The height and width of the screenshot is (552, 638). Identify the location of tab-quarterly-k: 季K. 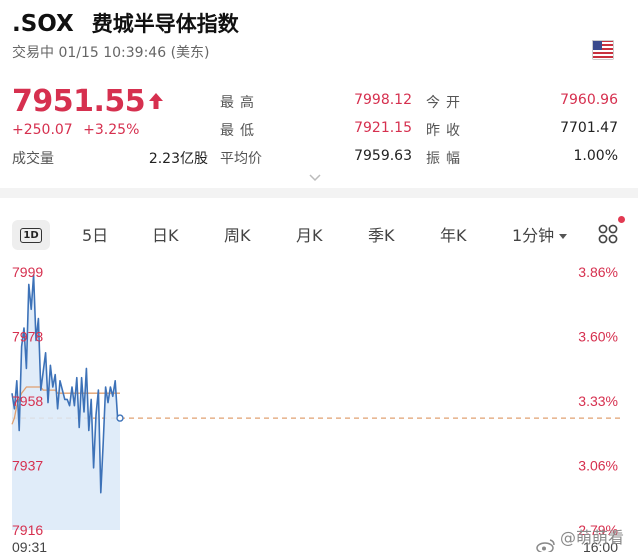
(381, 234).